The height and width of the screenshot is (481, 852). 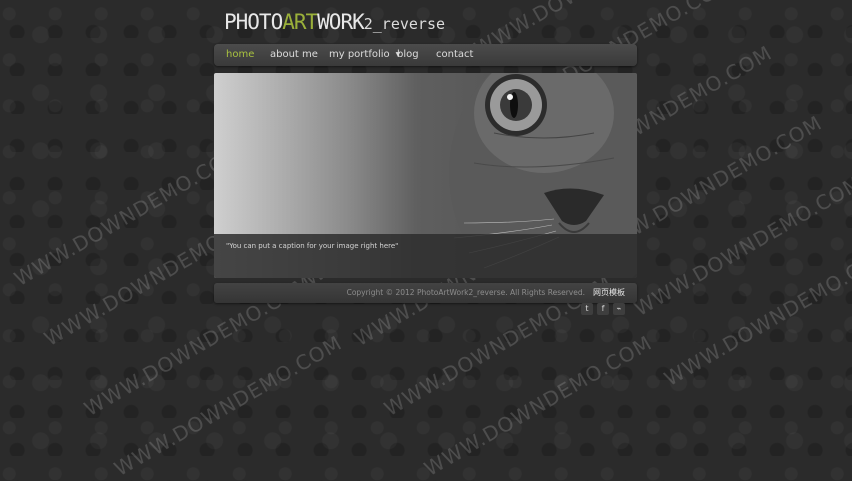 What do you see at coordinates (240, 55) in the screenshot?
I see `nav-home: home` at bounding box center [240, 55].